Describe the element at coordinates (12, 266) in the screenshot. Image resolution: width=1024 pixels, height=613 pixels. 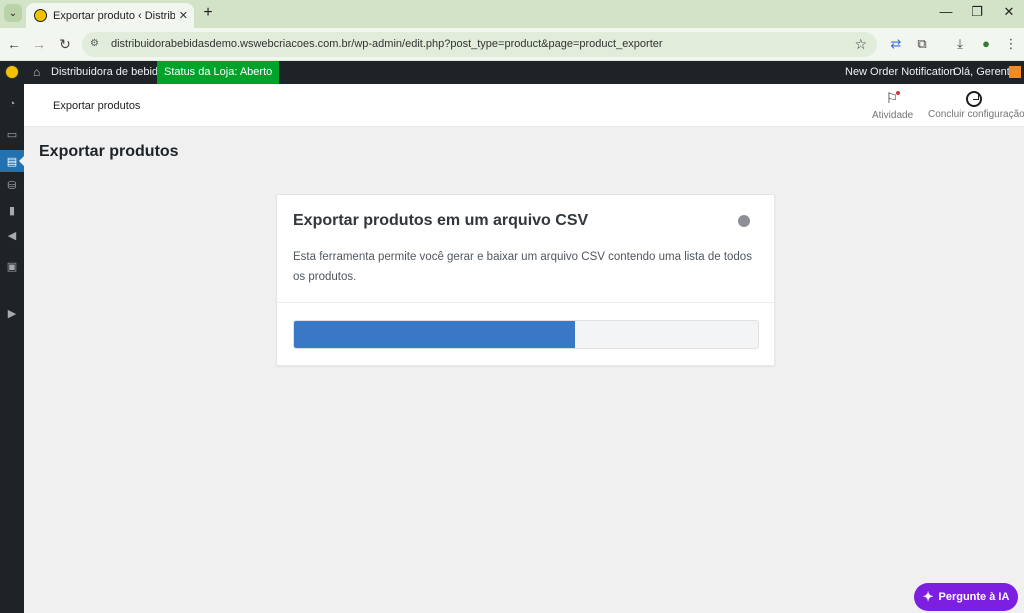
I see `appearance-icon: ▣` at that location.